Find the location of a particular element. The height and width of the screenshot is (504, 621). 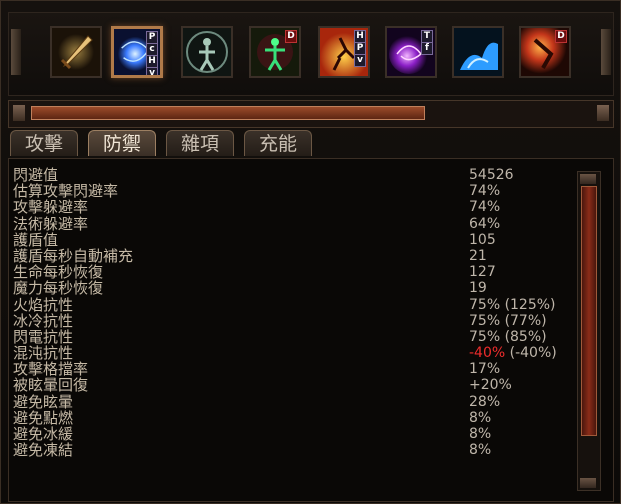

skill-bar-right-ornament is located at coordinates (606, 52).